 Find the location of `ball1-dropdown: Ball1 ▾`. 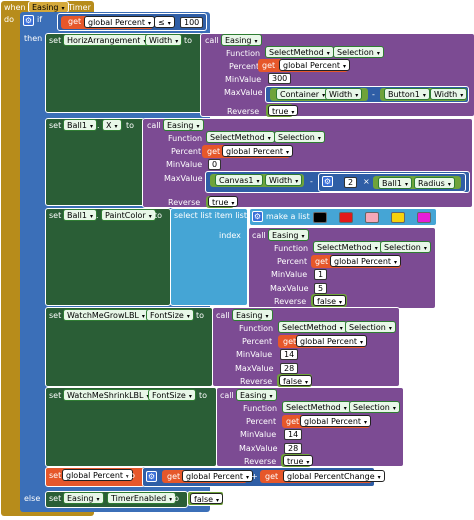

ball1-dropdown: Ball1 ▾ is located at coordinates (395, 183).